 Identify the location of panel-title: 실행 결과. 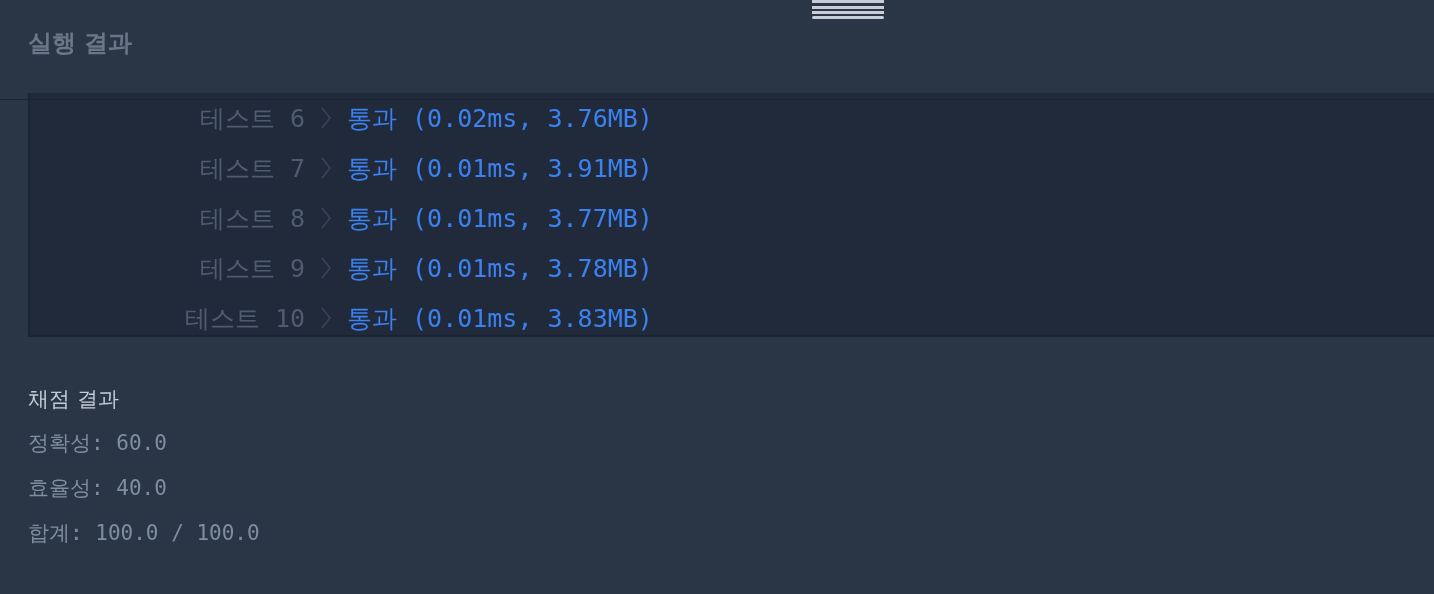
(81, 43).